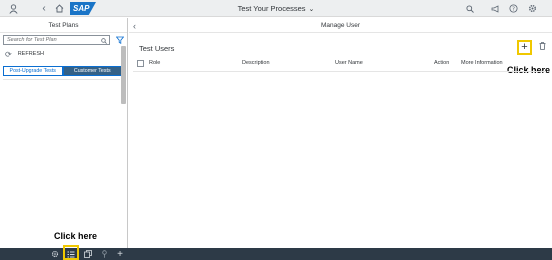  Describe the element at coordinates (30, 54) in the screenshot. I see `refresh-label: REFRESH` at that location.